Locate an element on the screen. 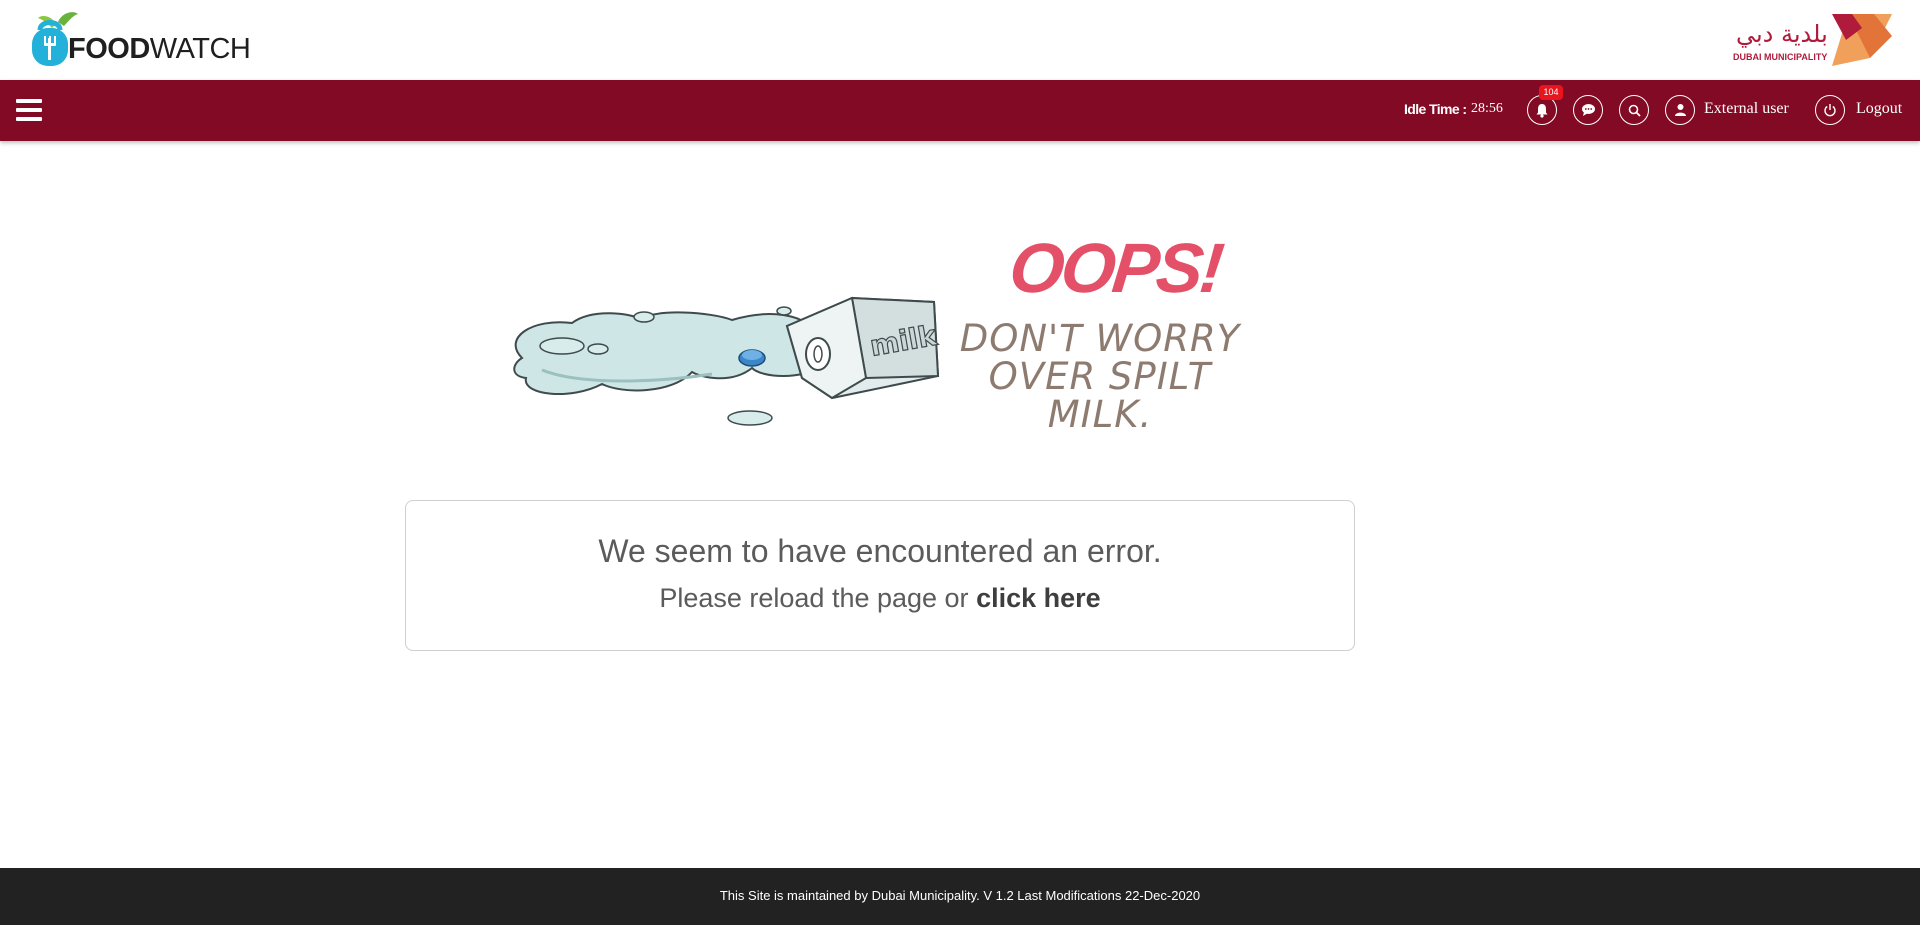 This screenshot has height=925, width=1920. idle-time-label: Idle Time : is located at coordinates (1435, 109).